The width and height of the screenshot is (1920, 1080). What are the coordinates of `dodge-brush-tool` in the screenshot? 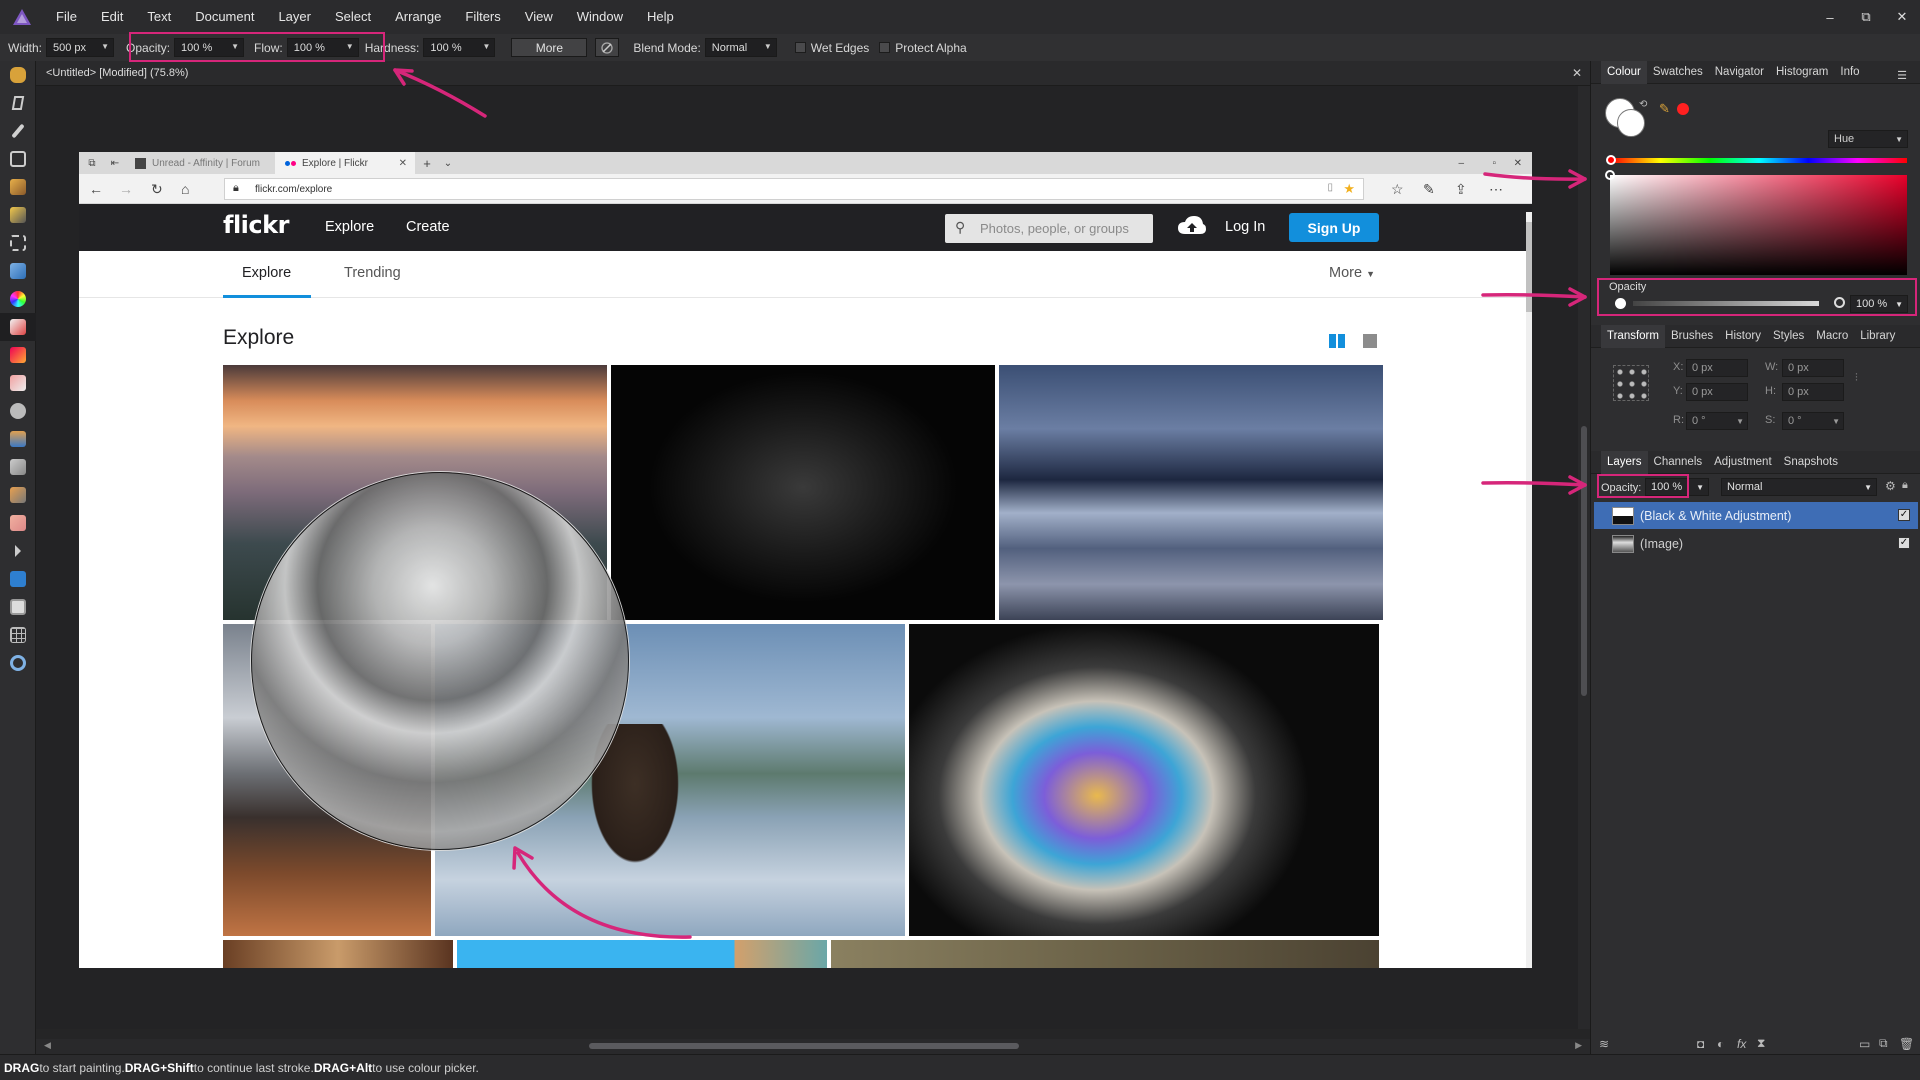 It's located at (18, 411).